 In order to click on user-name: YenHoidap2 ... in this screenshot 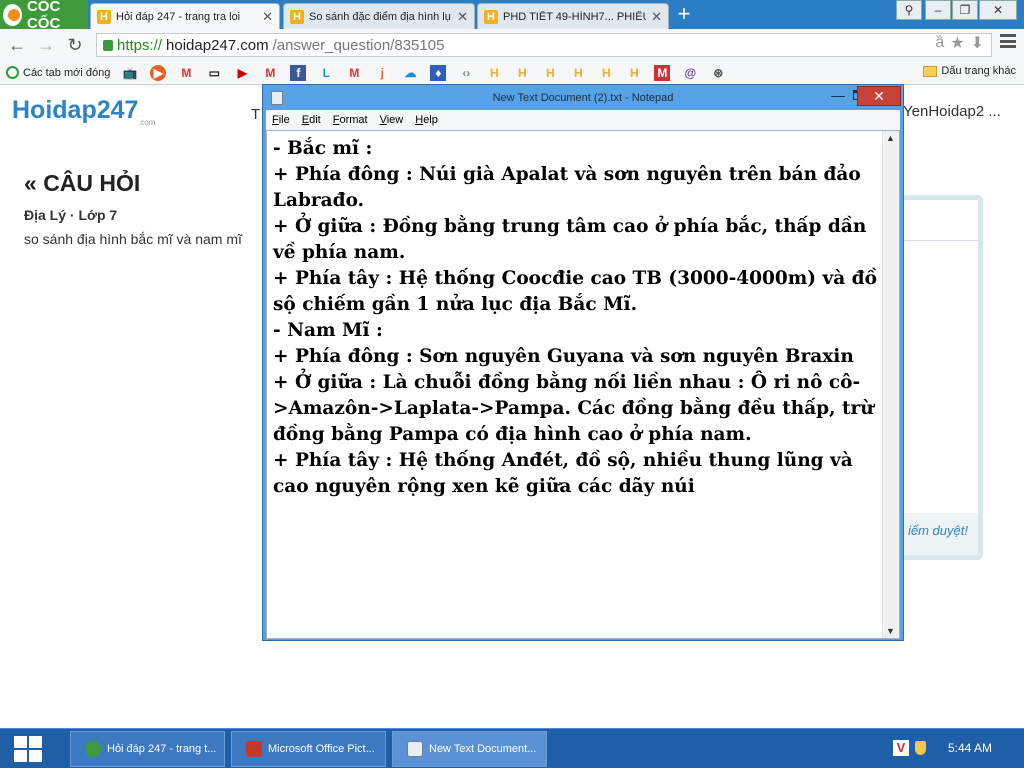, I will do `click(952, 111)`.